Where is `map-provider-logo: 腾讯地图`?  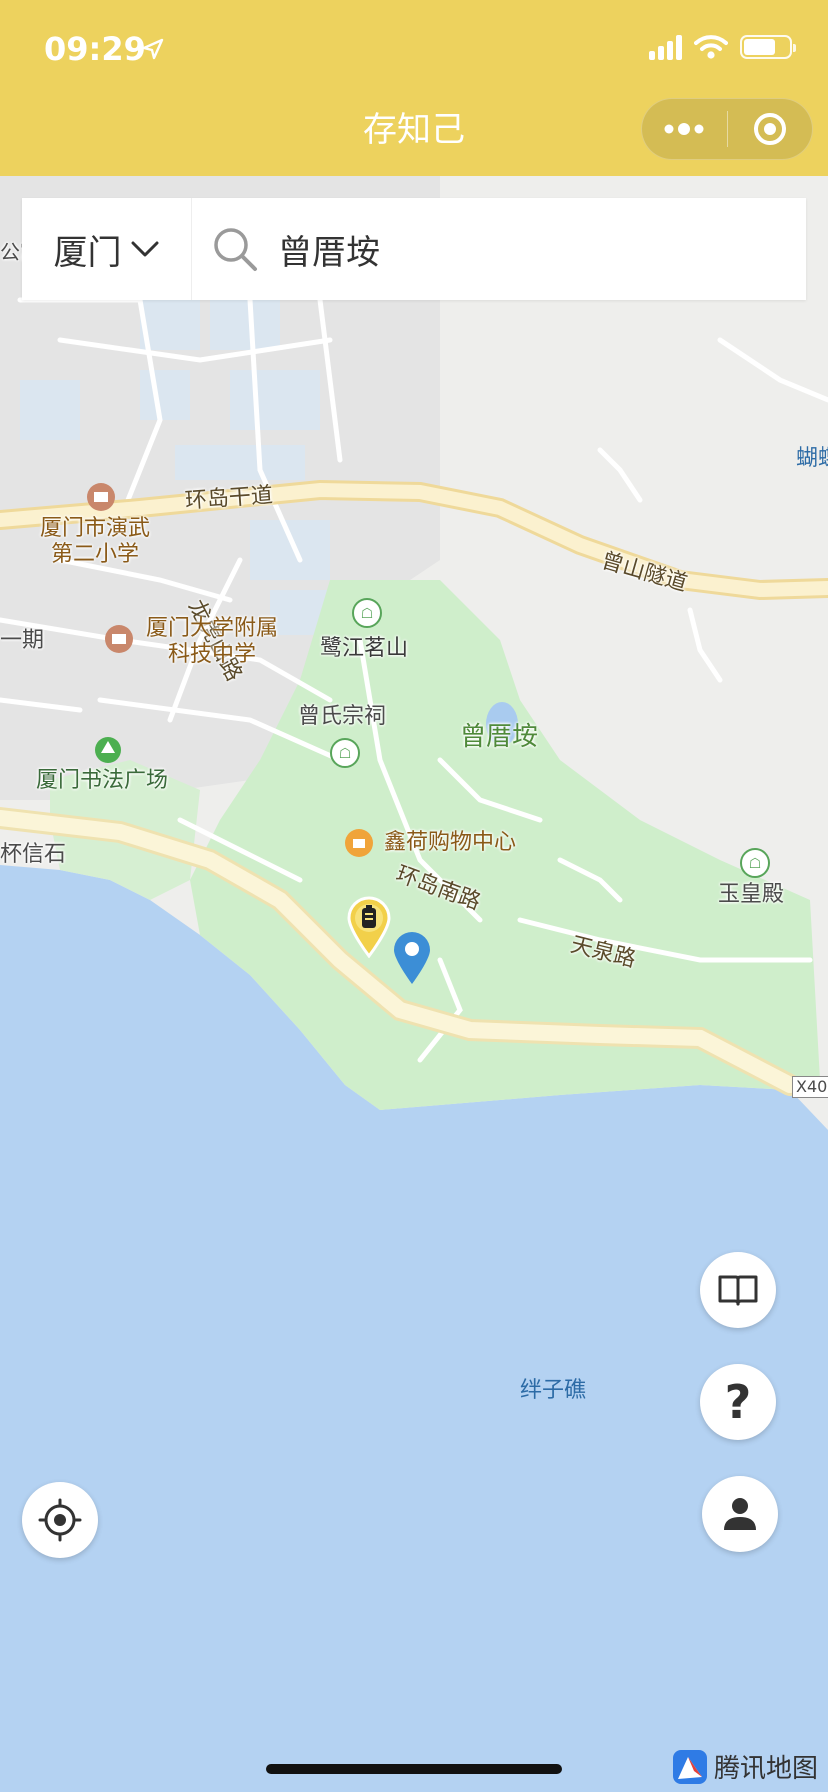 map-provider-logo: 腾讯地图 is located at coordinates (745, 1766).